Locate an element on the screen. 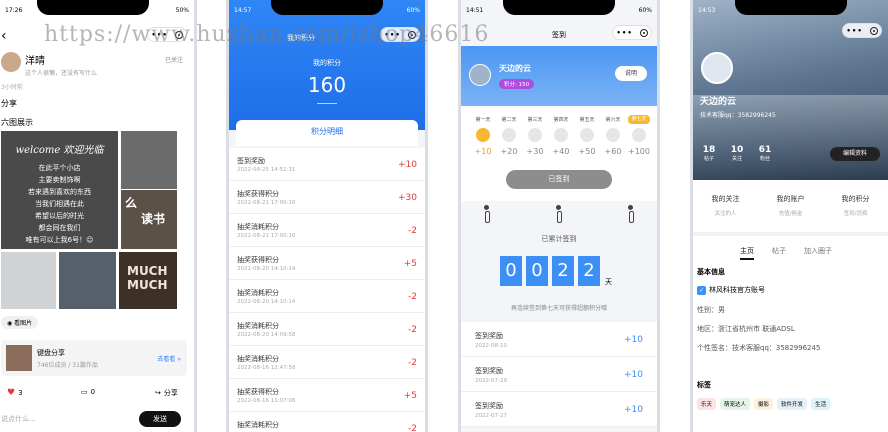 The height and width of the screenshot is (432, 888). card-points: 我的积分 签到/消费 is located at coordinates (855, 208).